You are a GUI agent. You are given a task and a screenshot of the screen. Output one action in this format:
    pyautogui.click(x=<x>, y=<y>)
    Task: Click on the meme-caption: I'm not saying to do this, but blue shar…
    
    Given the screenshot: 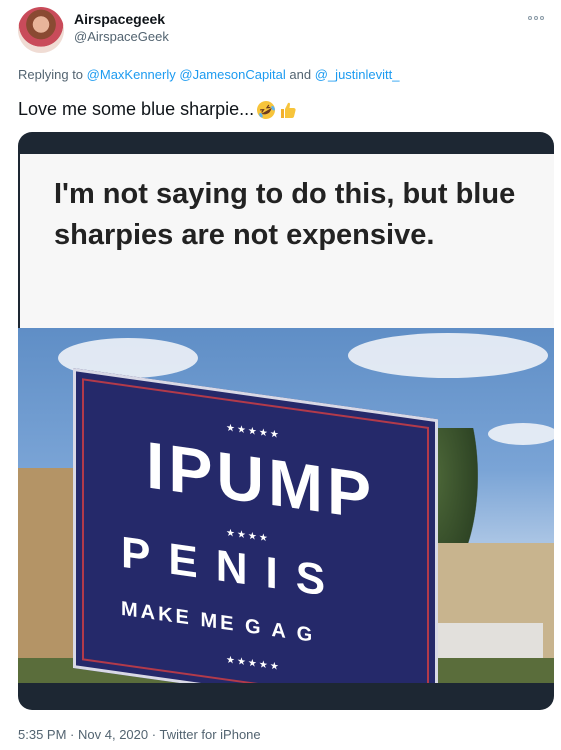 What is the action you would take?
    pyautogui.click(x=285, y=214)
    